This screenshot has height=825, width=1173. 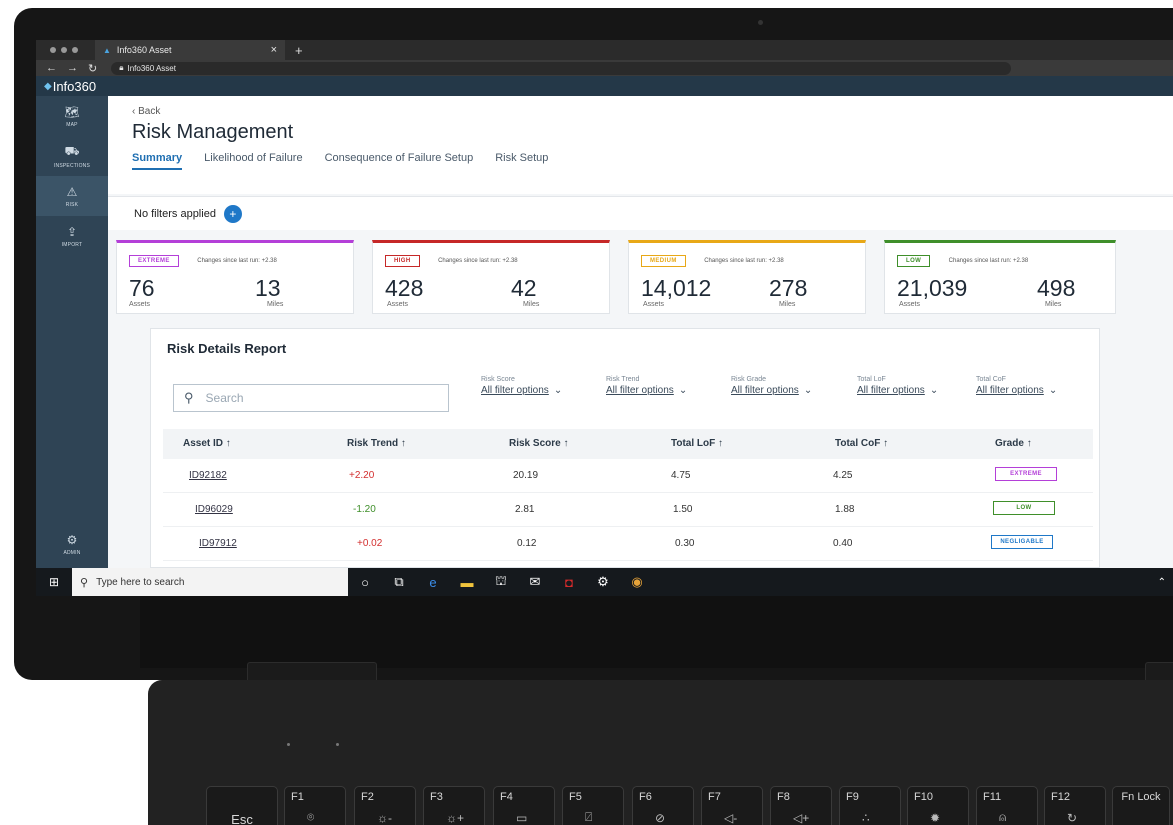 What do you see at coordinates (663, 805) in the screenshot?
I see `key-f6: F6 ⊘` at bounding box center [663, 805].